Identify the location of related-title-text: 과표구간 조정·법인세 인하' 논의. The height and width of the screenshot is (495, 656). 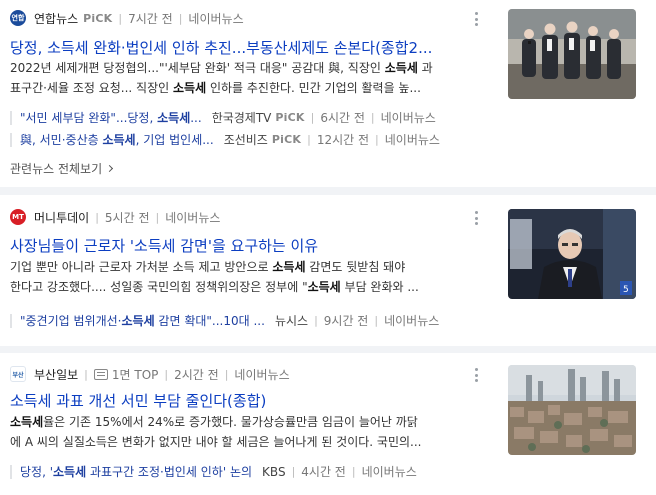
(169, 472).